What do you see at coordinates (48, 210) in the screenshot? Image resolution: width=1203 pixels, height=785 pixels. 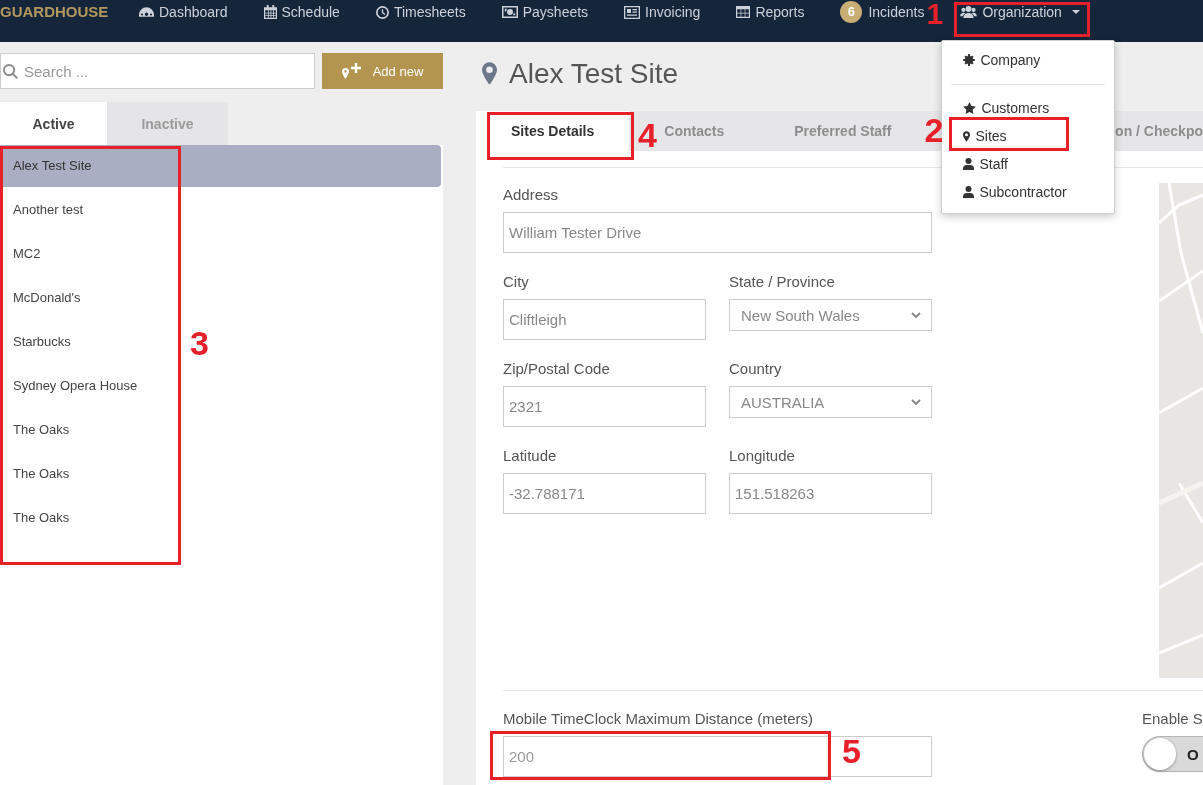 I see `site-list-item: Another test` at bounding box center [48, 210].